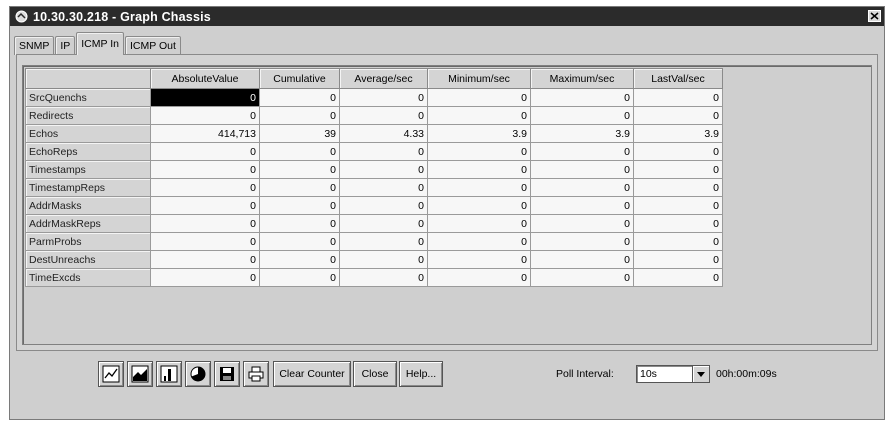 The height and width of the screenshot is (426, 891). What do you see at coordinates (34, 45) in the screenshot?
I see `tab-snmp: SNMP` at bounding box center [34, 45].